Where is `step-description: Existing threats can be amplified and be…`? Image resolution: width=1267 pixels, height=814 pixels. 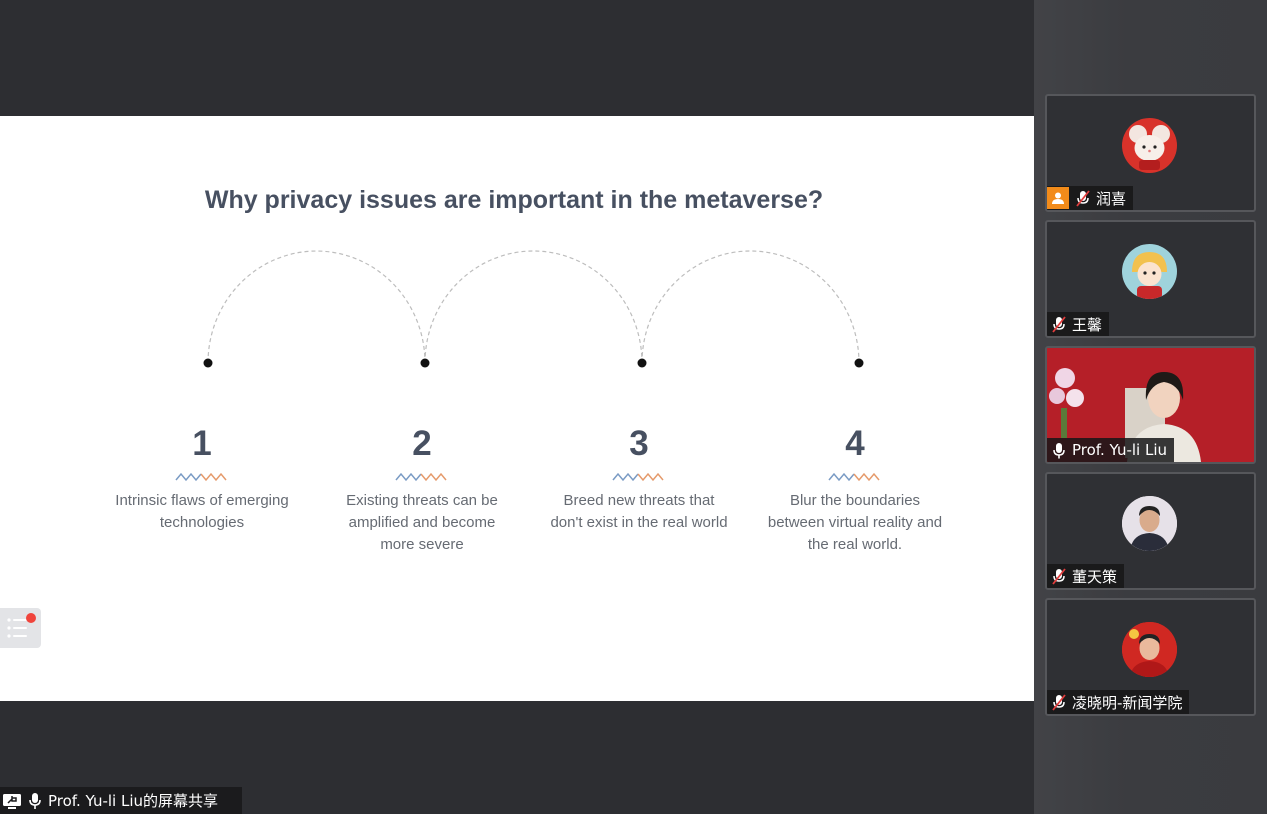
step-description: Existing threats can be amplified and be… is located at coordinates (422, 523).